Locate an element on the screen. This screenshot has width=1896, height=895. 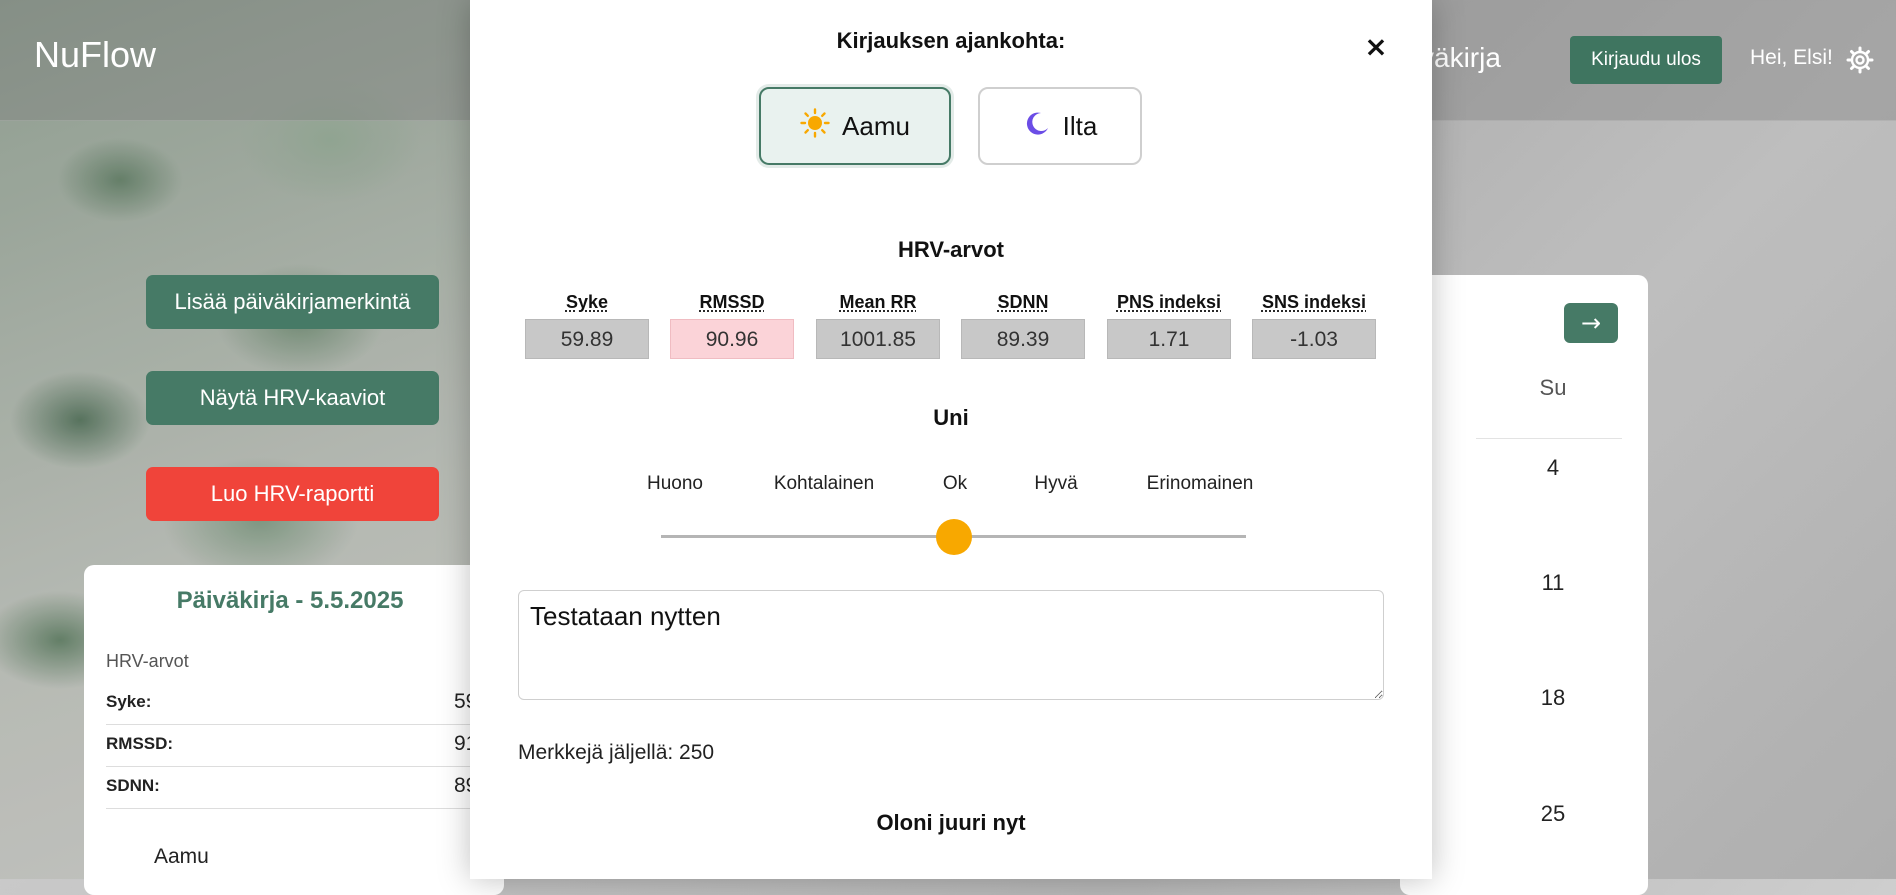
hrv-field-mean-rr: Mean RR 1001.85 is located at coordinates (878, 325).